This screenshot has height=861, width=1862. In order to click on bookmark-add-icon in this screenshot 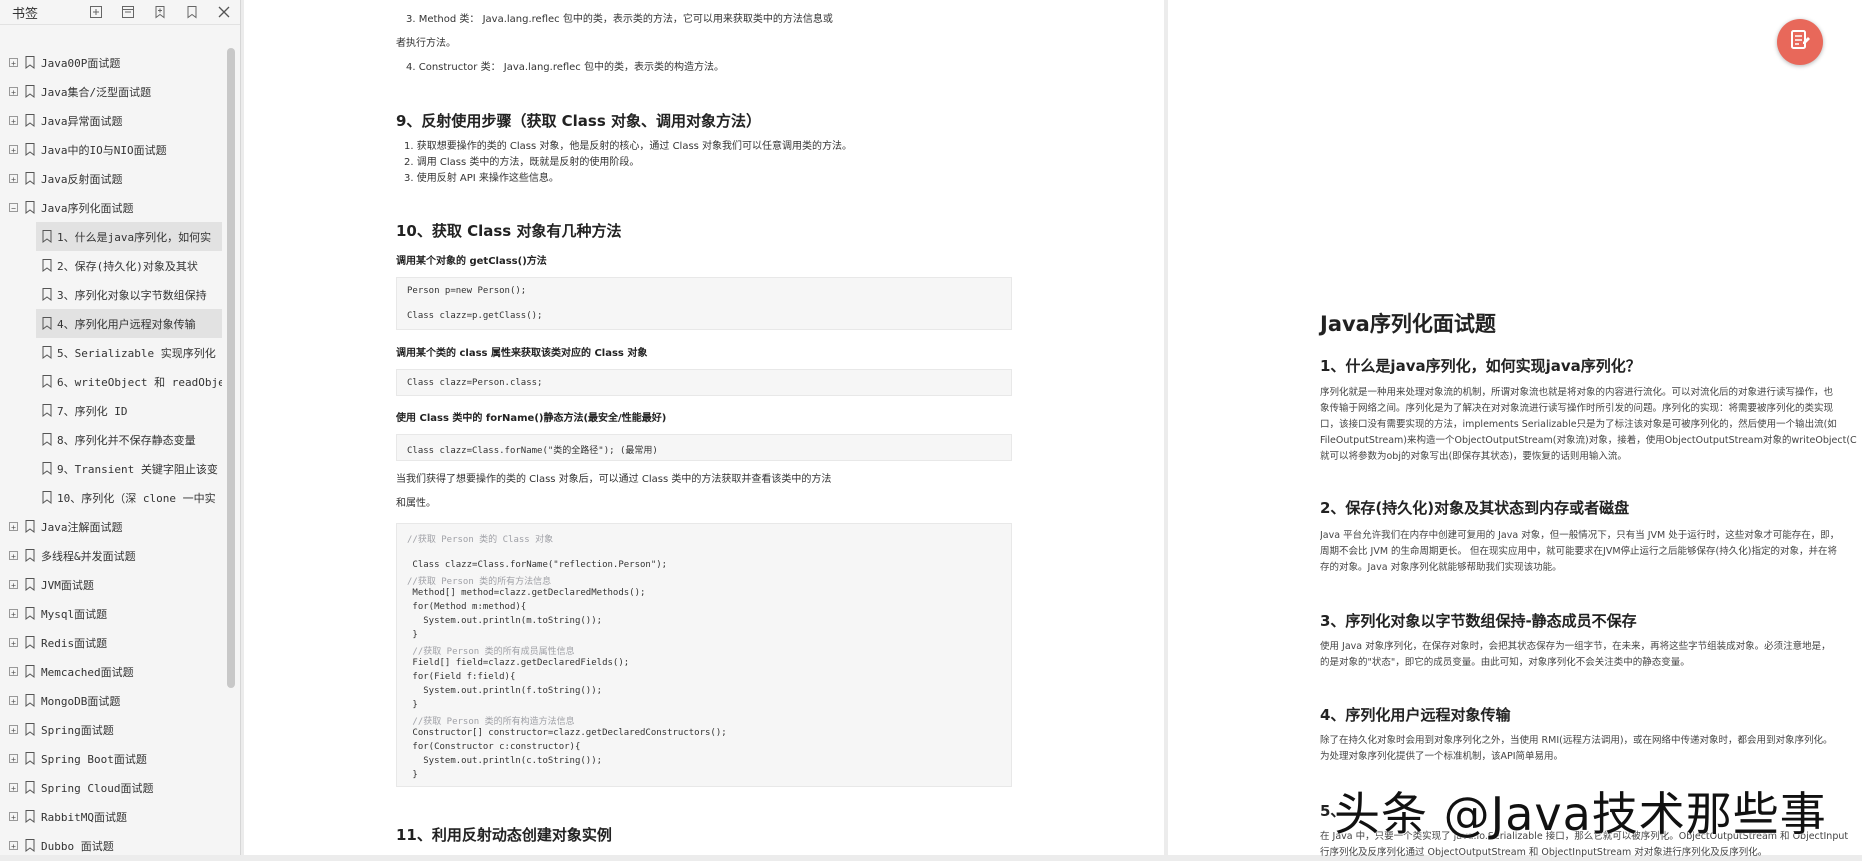, I will do `click(160, 12)`.